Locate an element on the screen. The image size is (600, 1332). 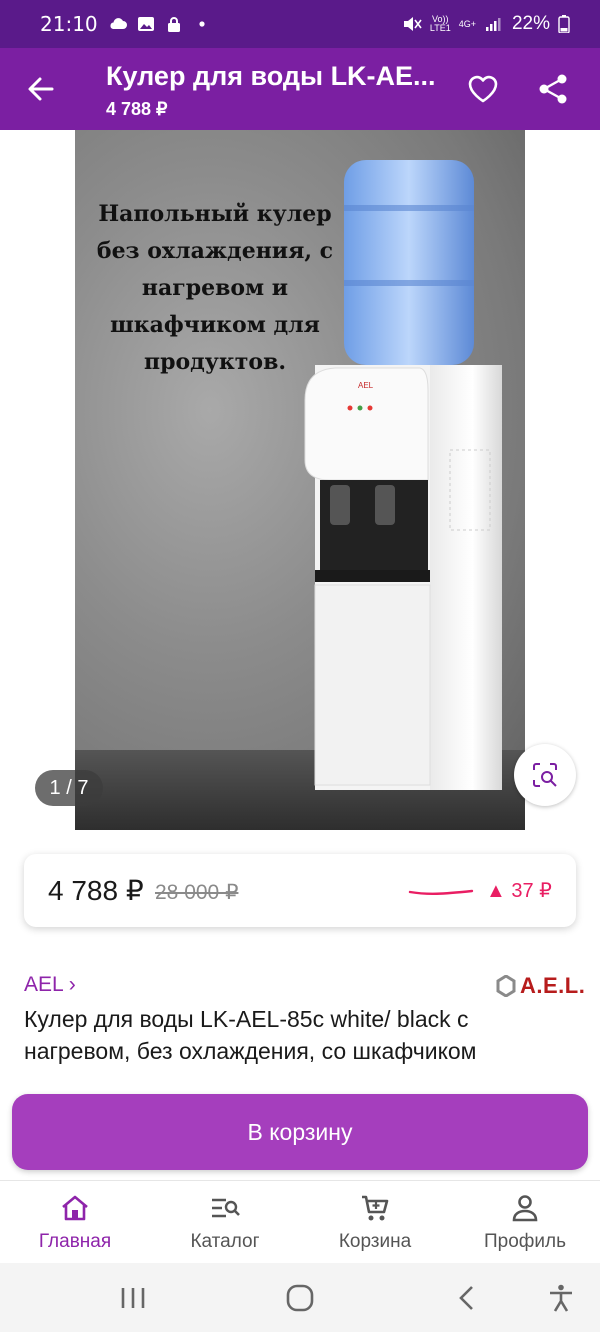
recent-apps-icon is located at coordinates (133, 1298).